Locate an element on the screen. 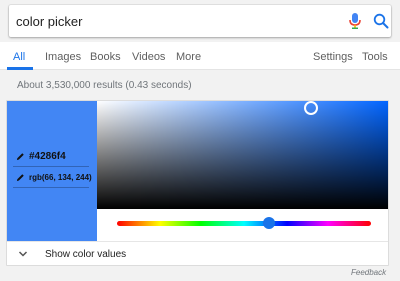 This screenshot has height=281, width=400. tab-videos: Videos is located at coordinates (148, 57).